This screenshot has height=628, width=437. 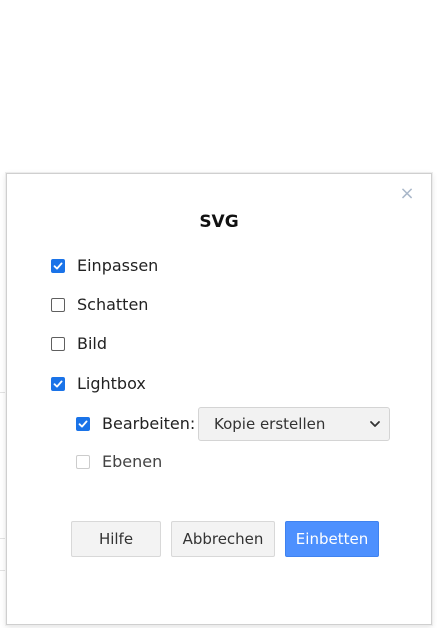 I want to click on edit-mode-select: Kopie erstellen, so click(x=294, y=424).